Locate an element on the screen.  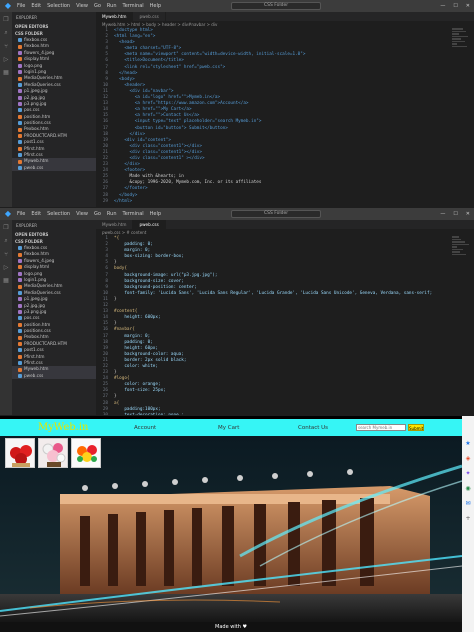
line-number: 30 is located at coordinates (105, 414).